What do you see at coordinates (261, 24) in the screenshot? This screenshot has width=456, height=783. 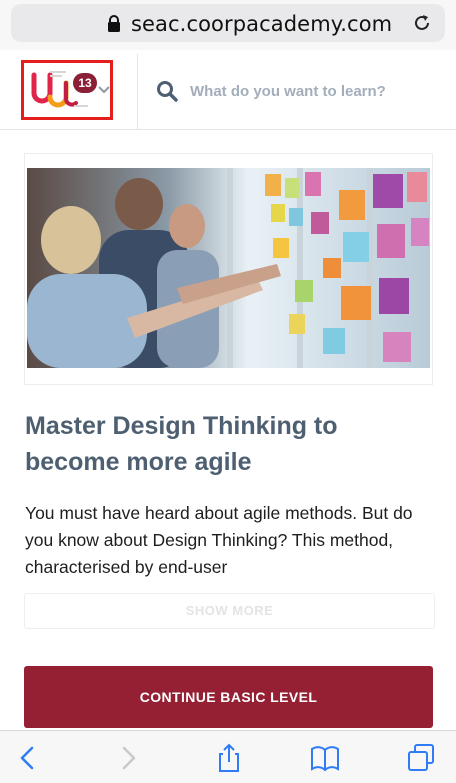 I see `url-text: seac.coorpacademy.com` at bounding box center [261, 24].